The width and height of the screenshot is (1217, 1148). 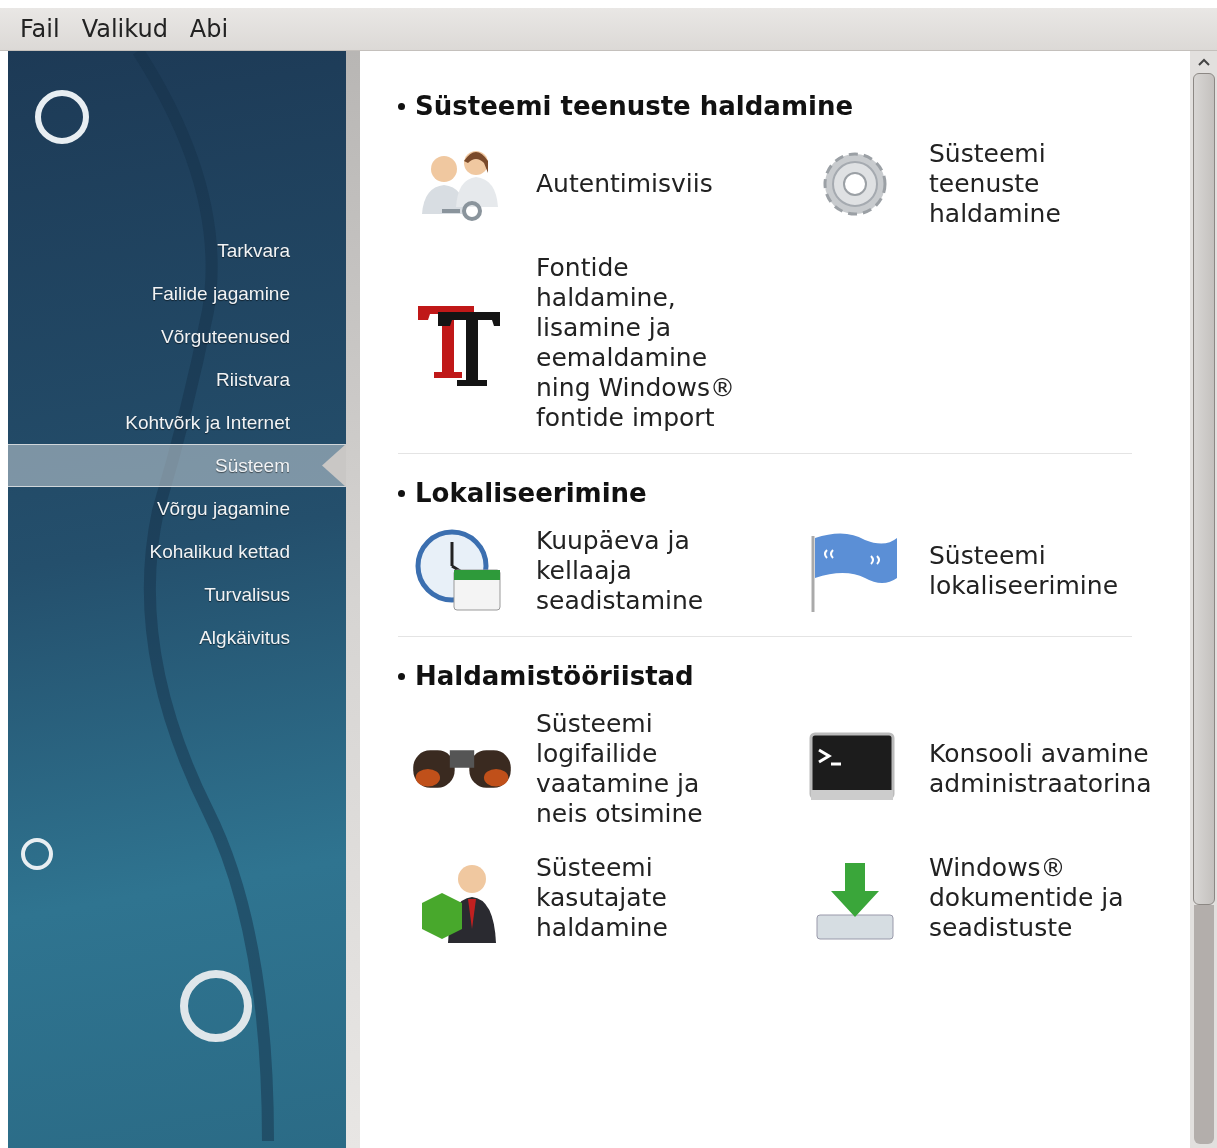 I want to click on section-heading: Süsteemi teenuste haldamine, so click(x=634, y=106).